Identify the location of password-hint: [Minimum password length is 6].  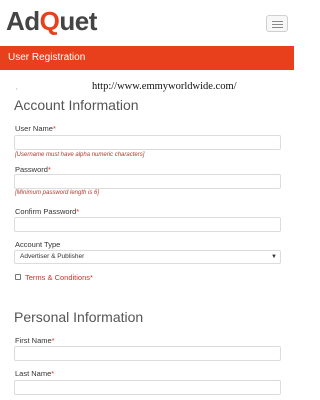
(57, 193).